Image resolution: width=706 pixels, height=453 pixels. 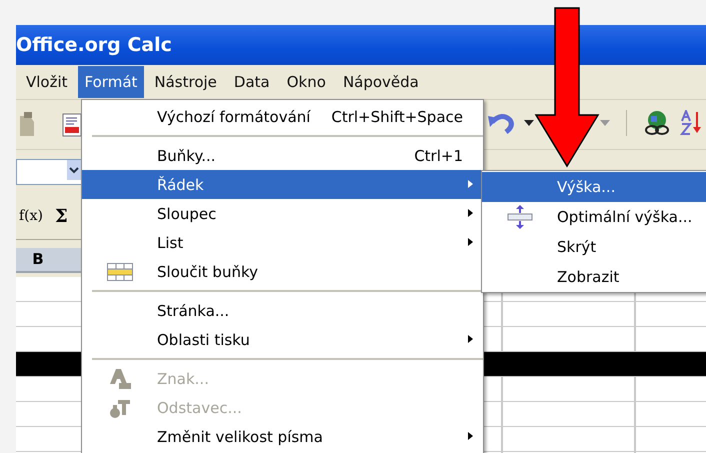 I want to click on menu-item: Skrýt, so click(x=594, y=247).